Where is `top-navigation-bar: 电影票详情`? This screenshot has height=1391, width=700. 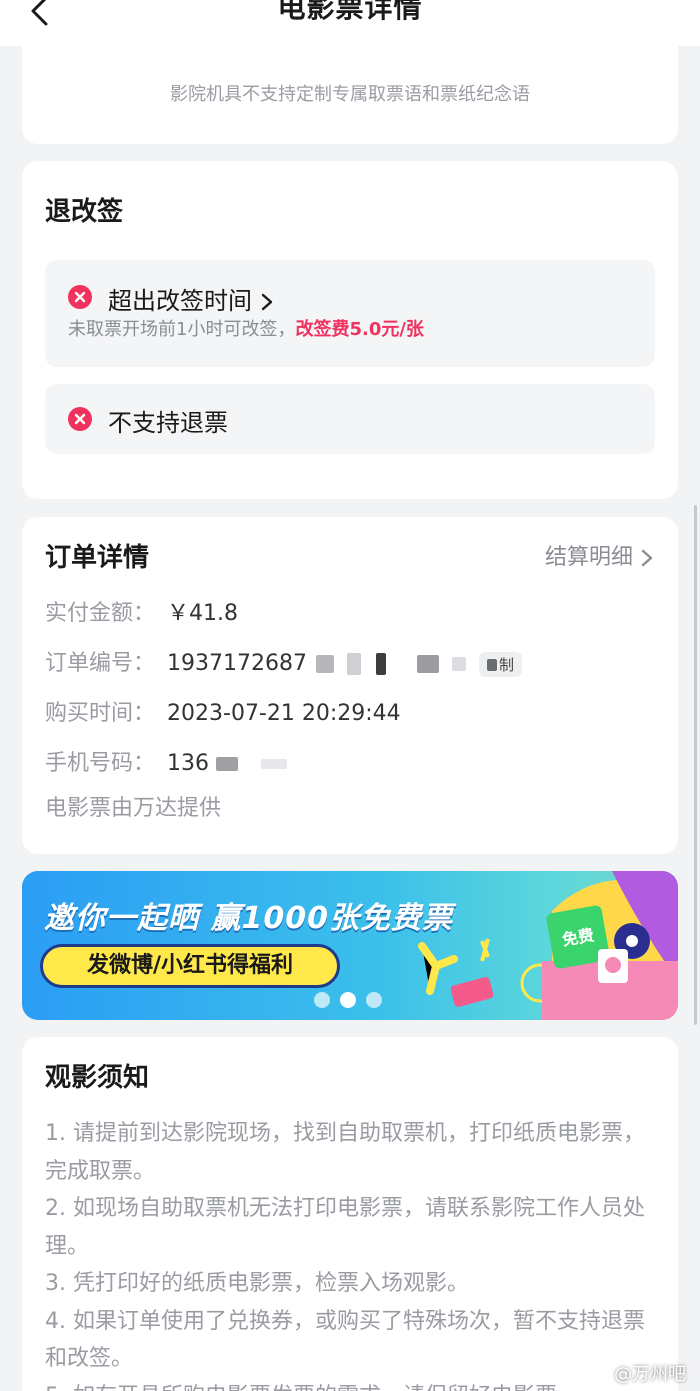 top-navigation-bar: 电影票详情 is located at coordinates (350, 23).